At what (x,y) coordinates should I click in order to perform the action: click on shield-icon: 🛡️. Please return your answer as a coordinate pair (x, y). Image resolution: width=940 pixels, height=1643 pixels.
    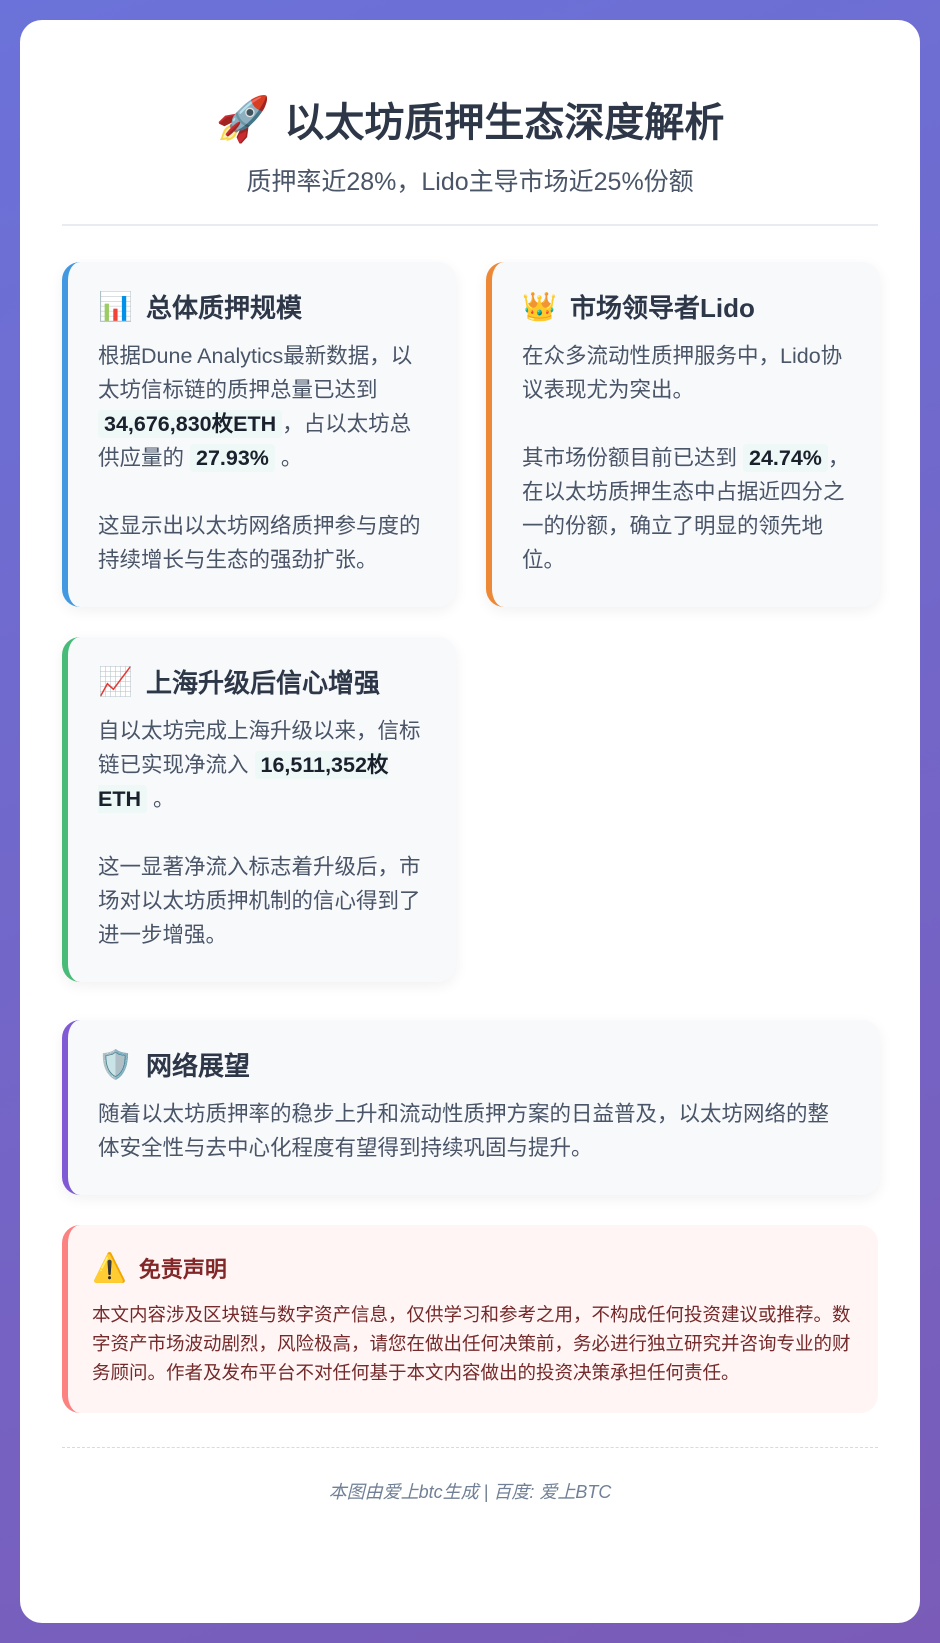
    Looking at the image, I should click on (115, 1064).